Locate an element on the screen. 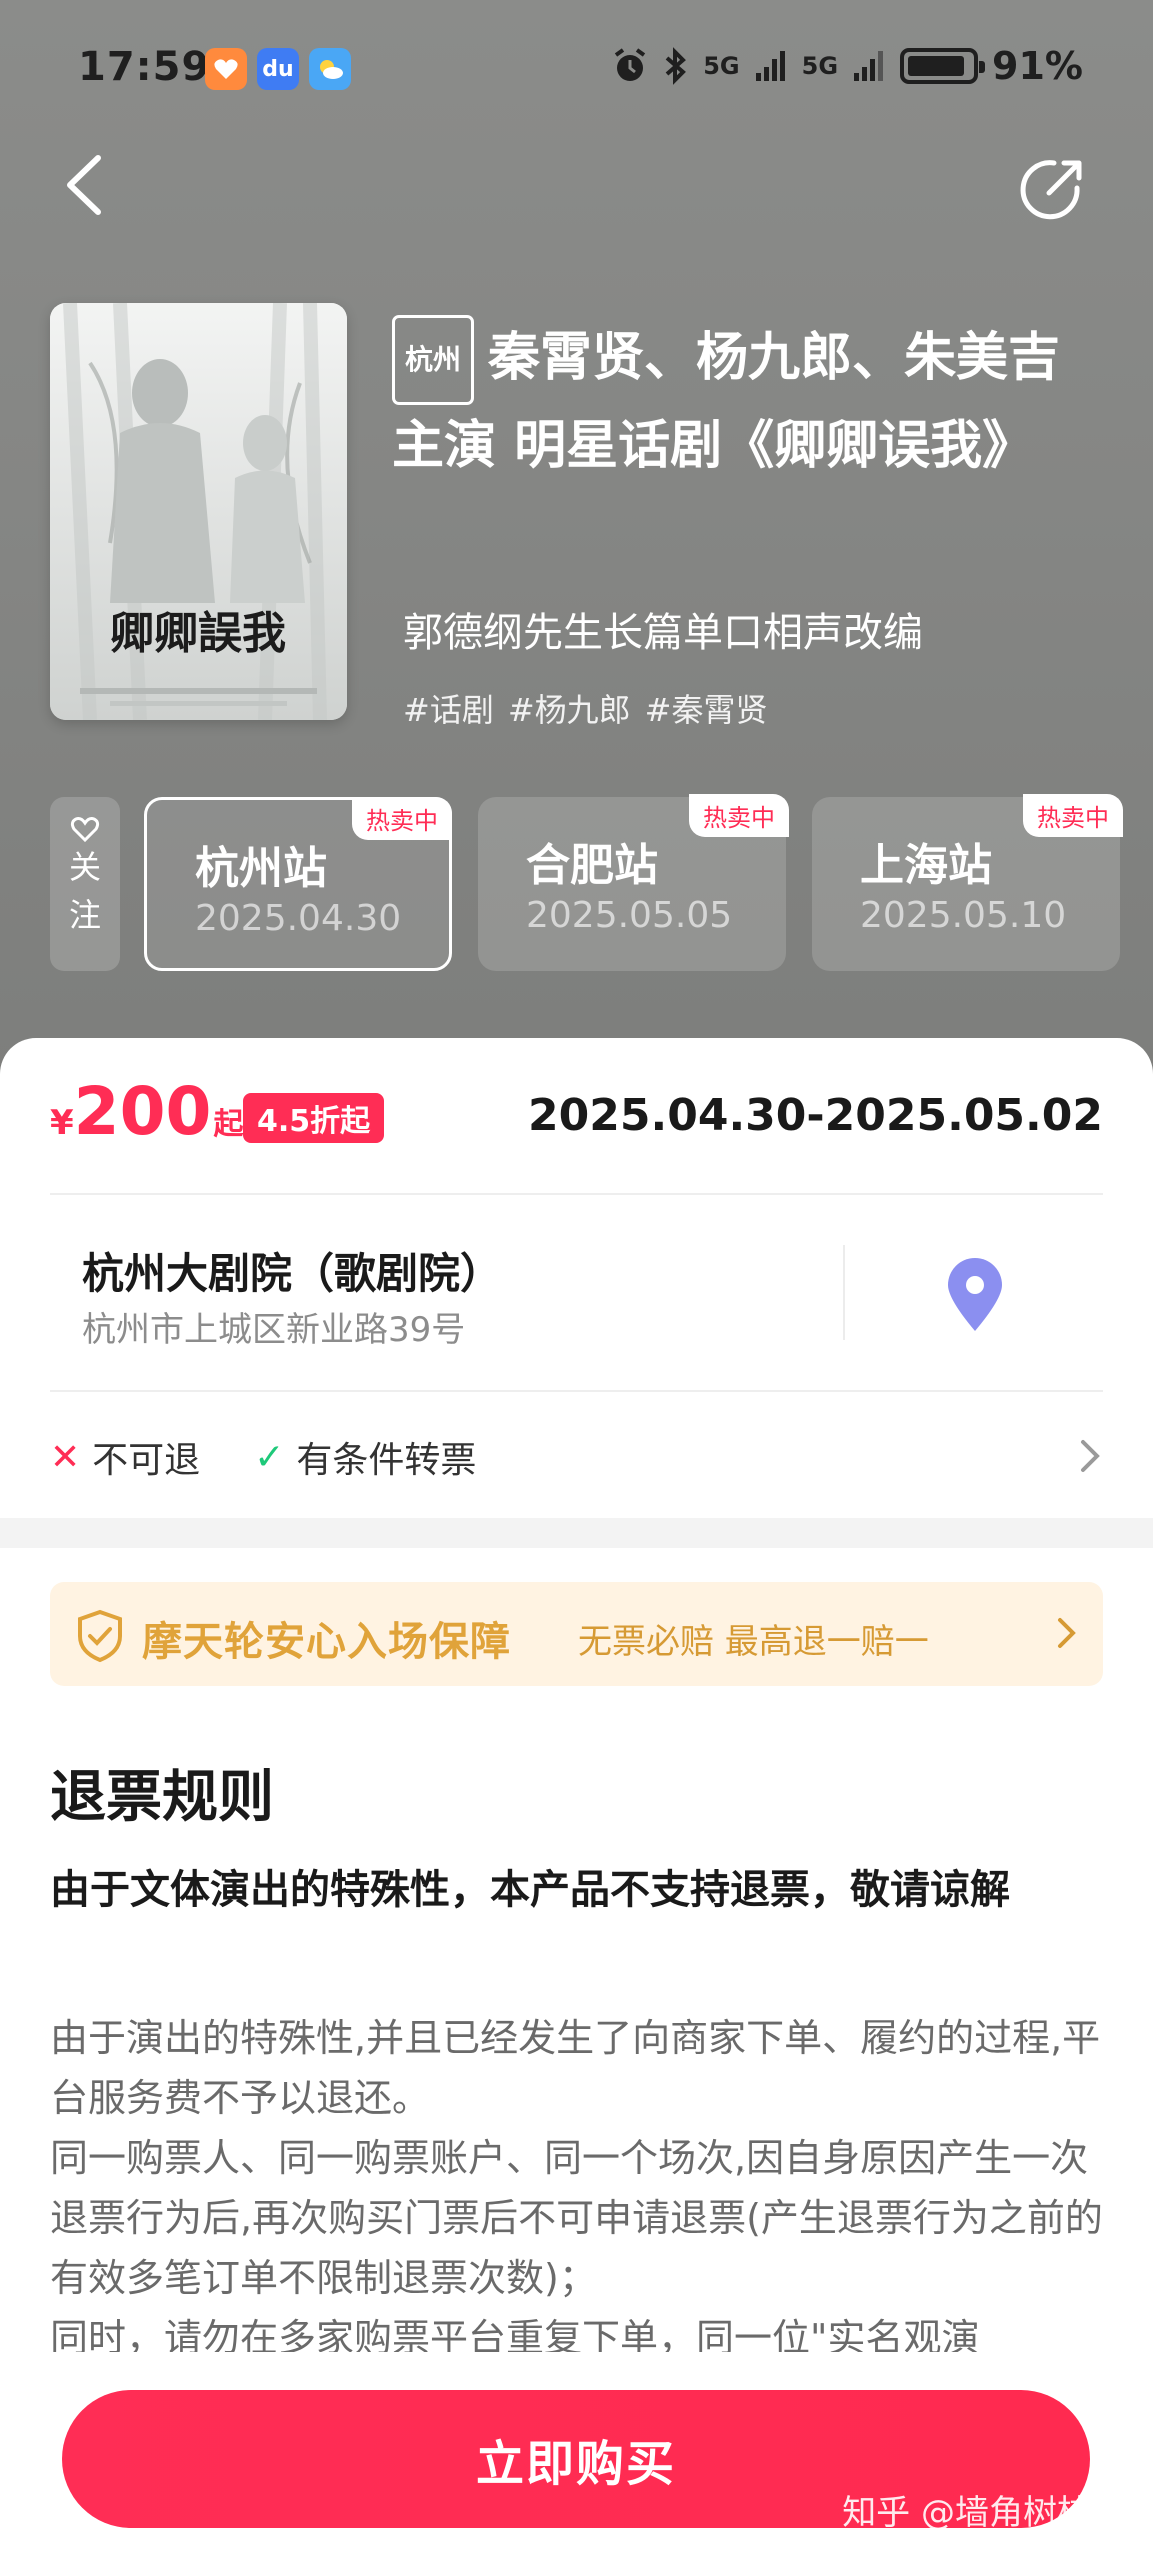 Image resolution: width=1153 pixels, height=2560 pixels. price-value: 200 is located at coordinates (142, 1111).